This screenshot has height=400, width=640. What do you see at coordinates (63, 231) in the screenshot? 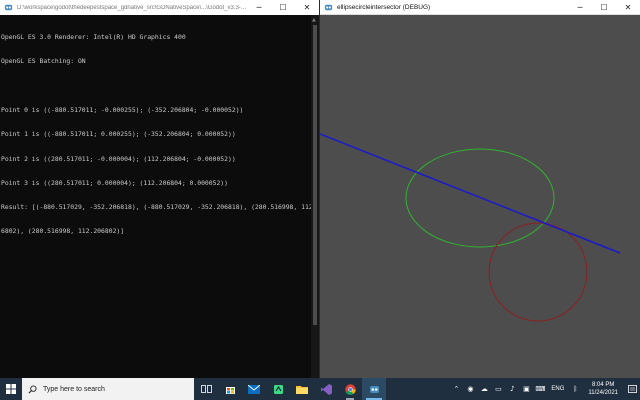
I see `console-line: 6802), (280.516998, 112.206802)]` at bounding box center [63, 231].